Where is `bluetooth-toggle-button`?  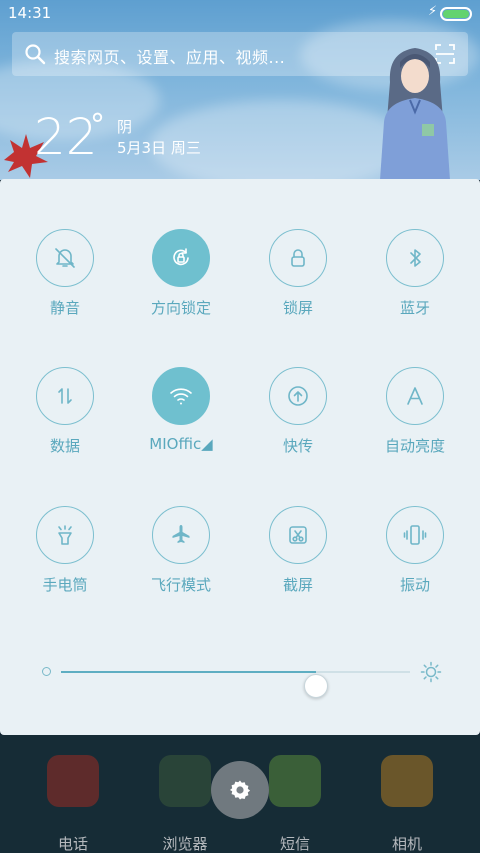
bluetooth-toggle-button is located at coordinates (415, 258).